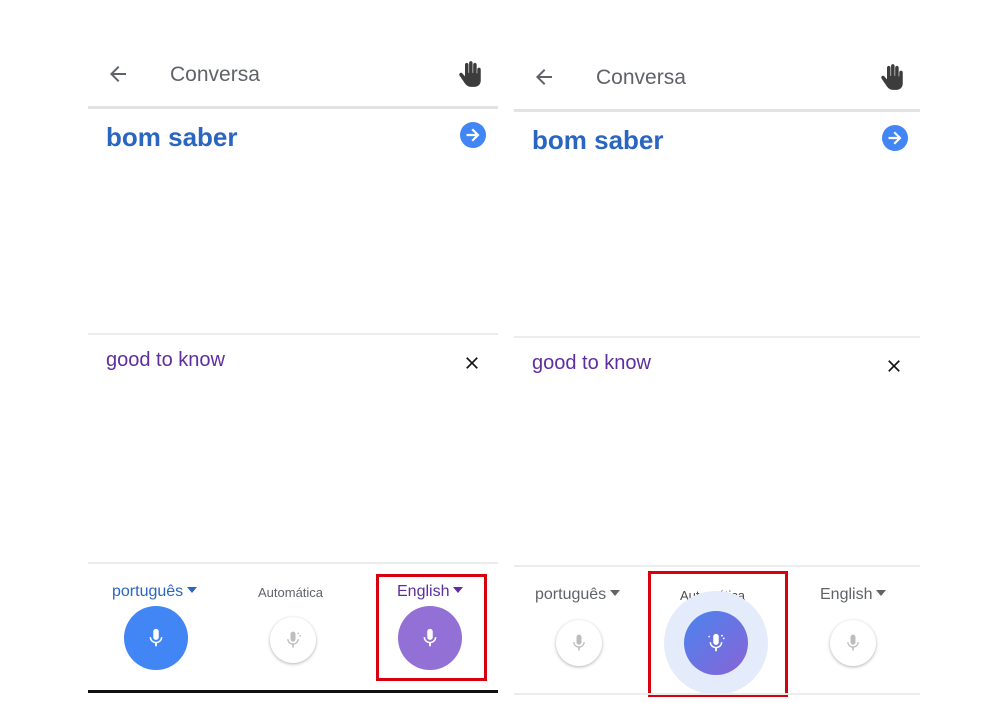  What do you see at coordinates (291, 592) in the screenshot?
I see `auto-detect-label: Automática` at bounding box center [291, 592].